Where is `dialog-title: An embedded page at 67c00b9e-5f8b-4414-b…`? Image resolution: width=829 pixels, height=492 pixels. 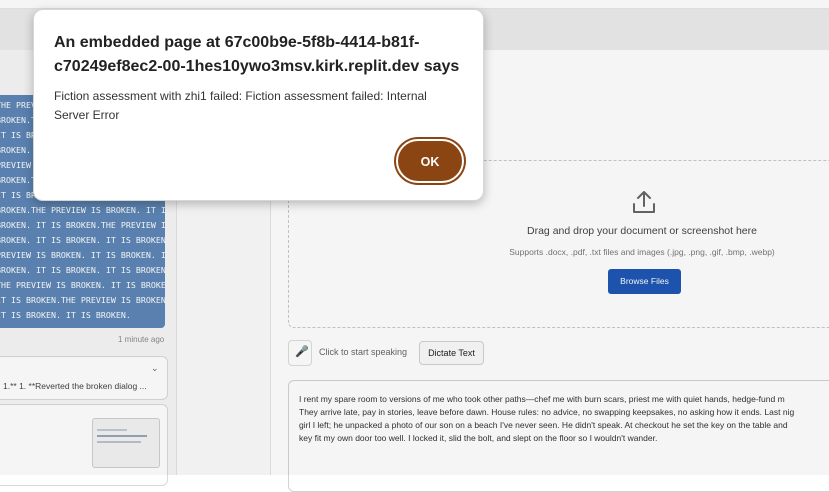 dialog-title: An embedded page at 67c00b9e-5f8b-4414-b… is located at coordinates (257, 54).